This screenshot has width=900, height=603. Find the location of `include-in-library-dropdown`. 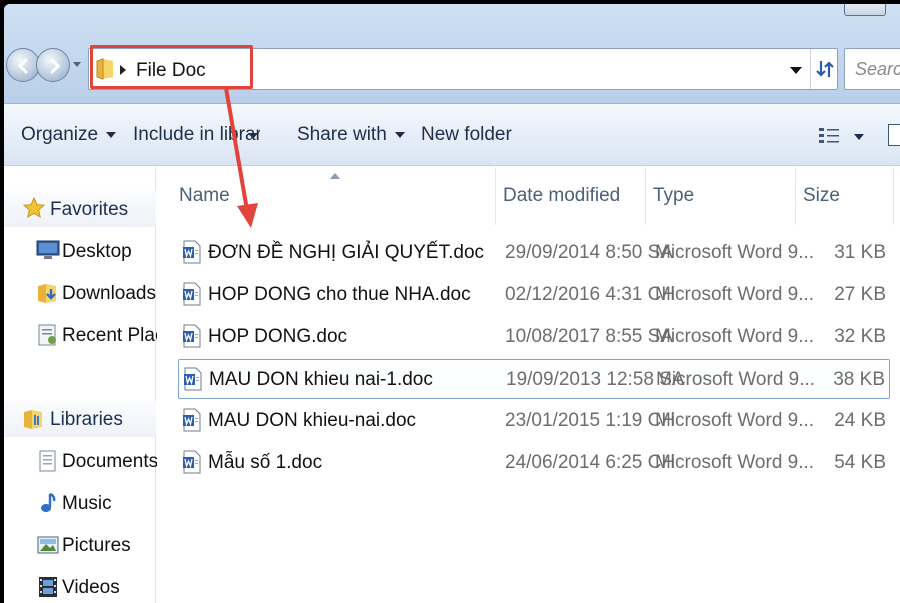

include-in-library-dropdown is located at coordinates (253, 136).